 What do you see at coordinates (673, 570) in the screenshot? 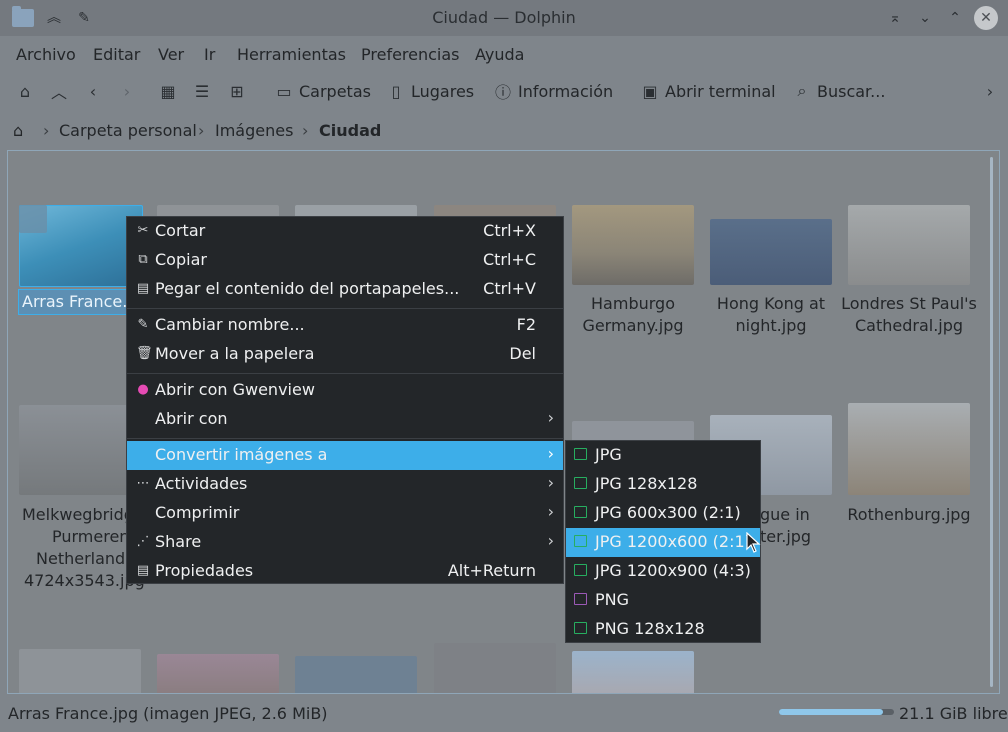
I see `submenu-item-label: JPG 1200x900 (4:3)` at bounding box center [673, 570].